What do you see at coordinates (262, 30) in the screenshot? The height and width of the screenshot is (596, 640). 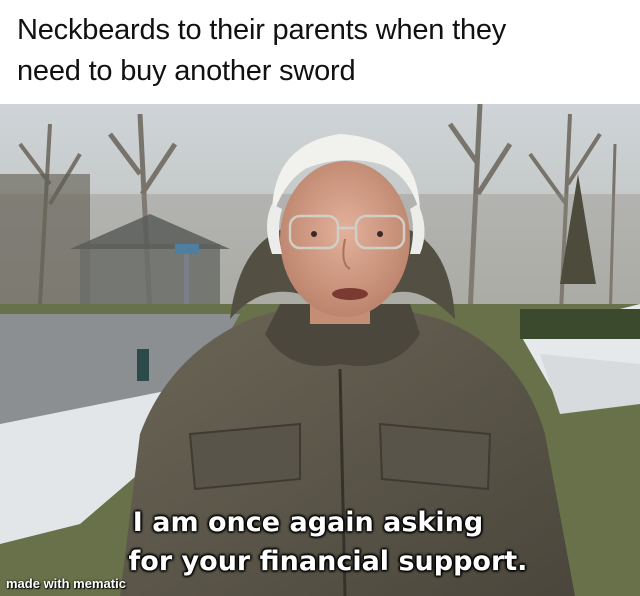 I see `caption-line-1: Neckbeards to their parents when they` at bounding box center [262, 30].